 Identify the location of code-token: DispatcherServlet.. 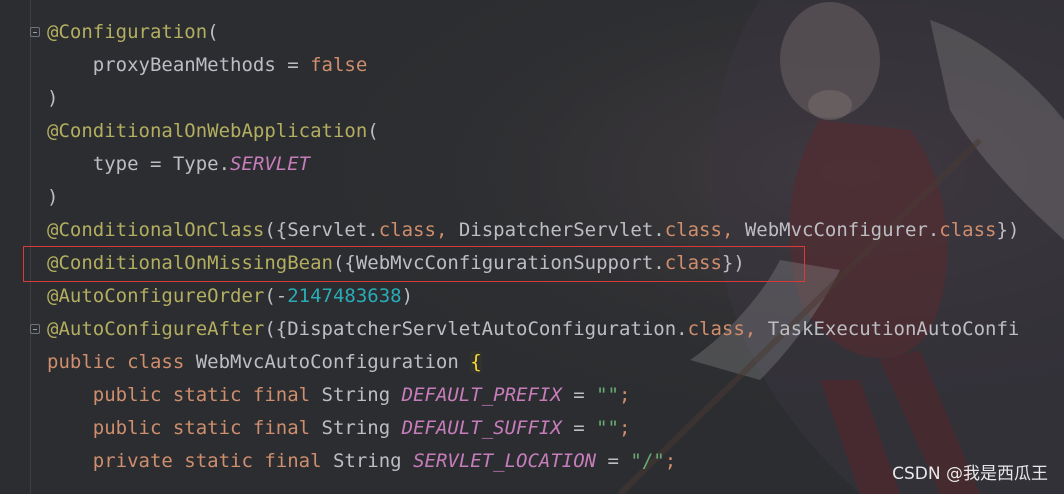
(561, 230).